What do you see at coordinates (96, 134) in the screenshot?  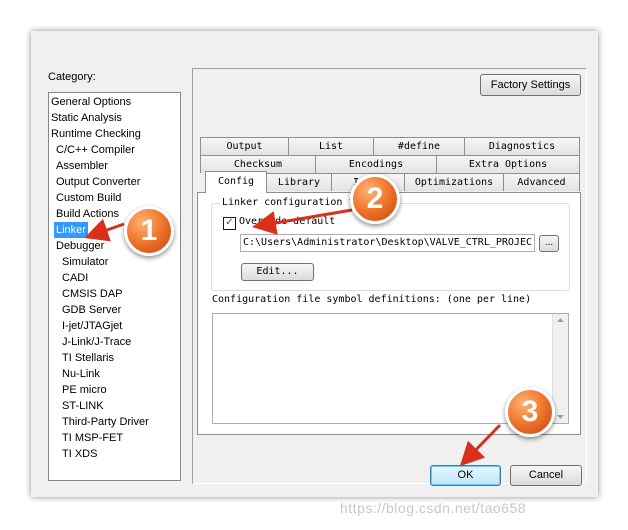 I see `category-item: Runtime Checking` at bounding box center [96, 134].